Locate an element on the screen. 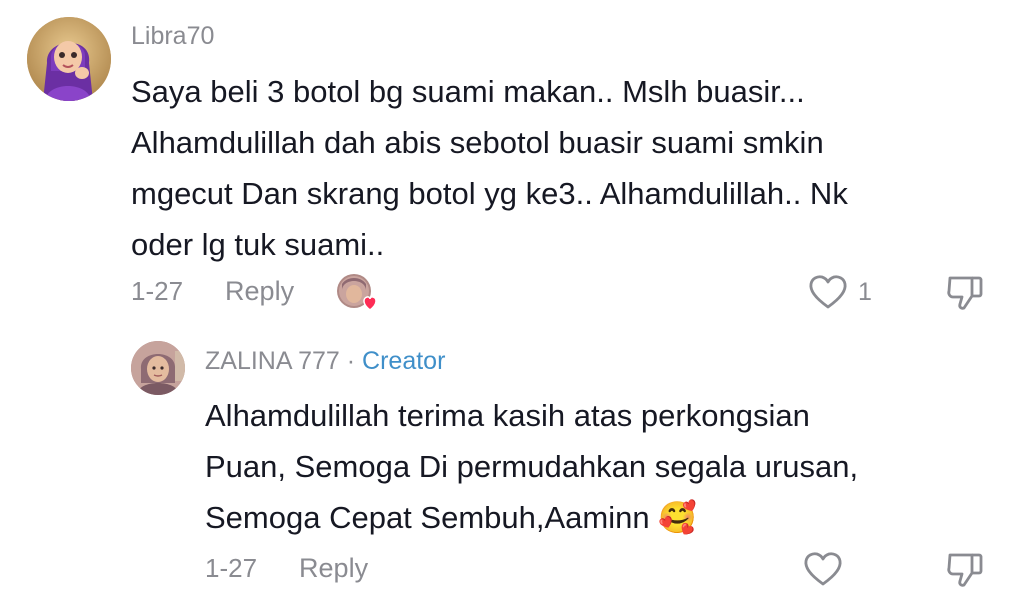  reply-text-line: Semoga Cepat Sembuh,Aaminn 🥰 is located at coordinates (605, 518).